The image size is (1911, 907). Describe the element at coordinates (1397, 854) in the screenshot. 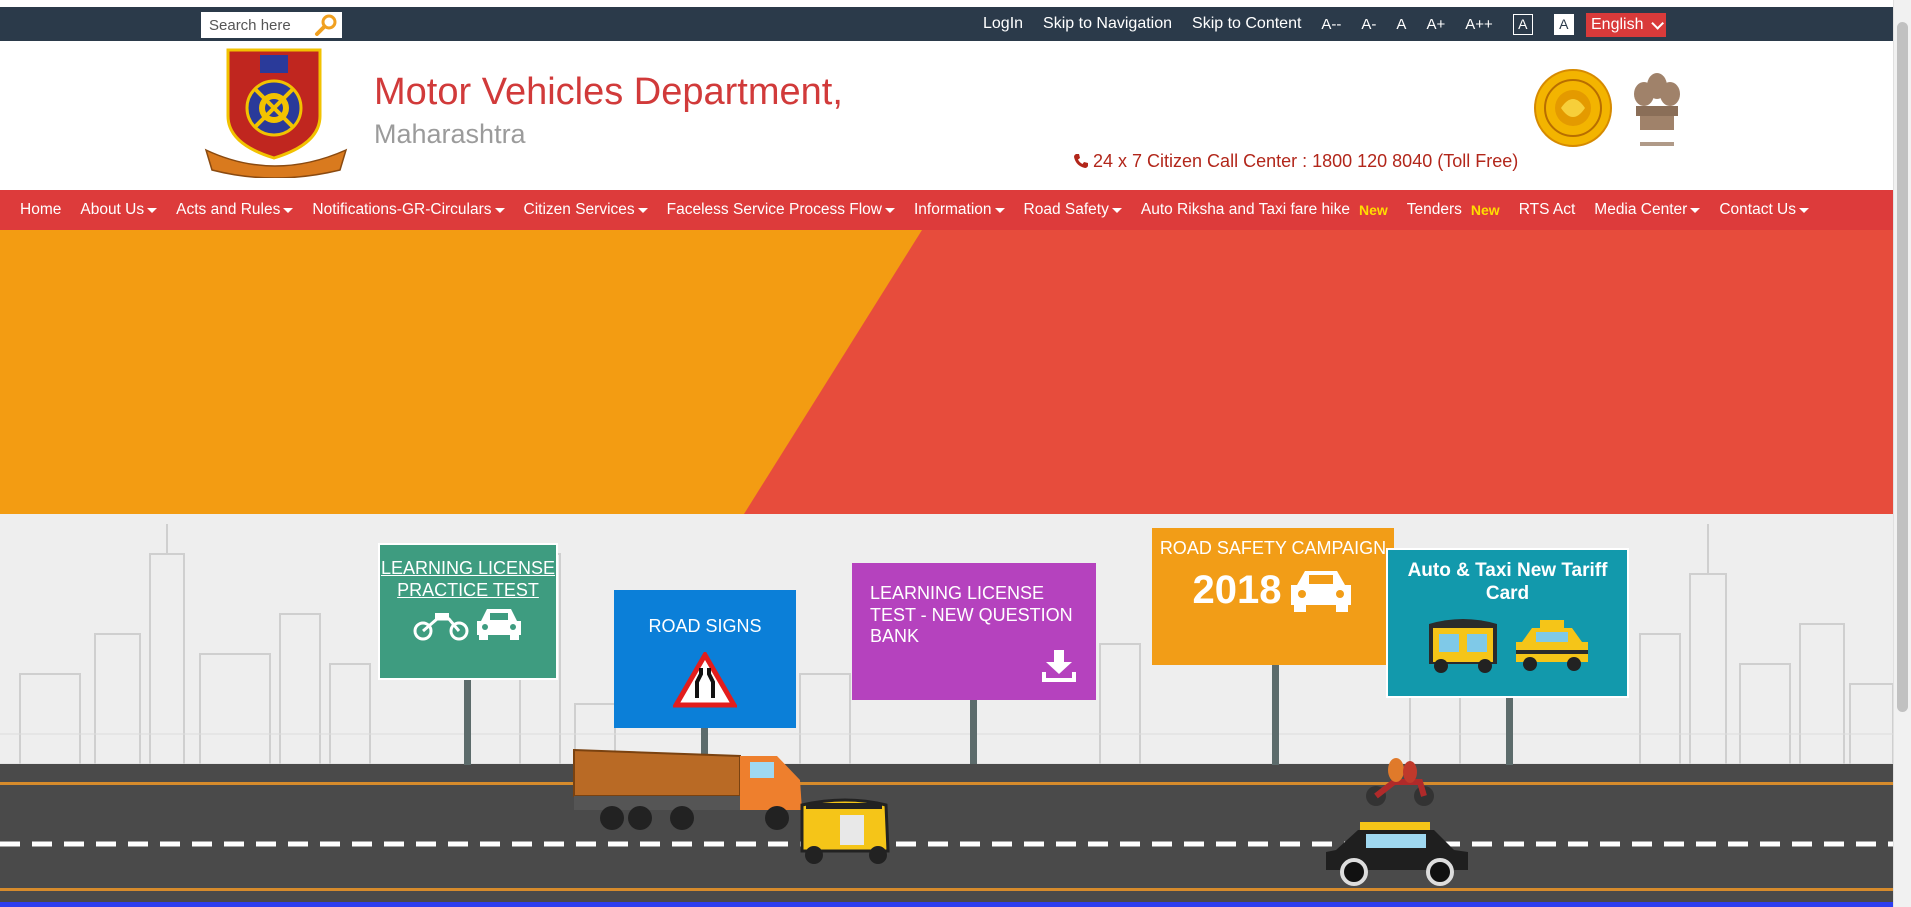

I see `taxi-illustration` at that location.